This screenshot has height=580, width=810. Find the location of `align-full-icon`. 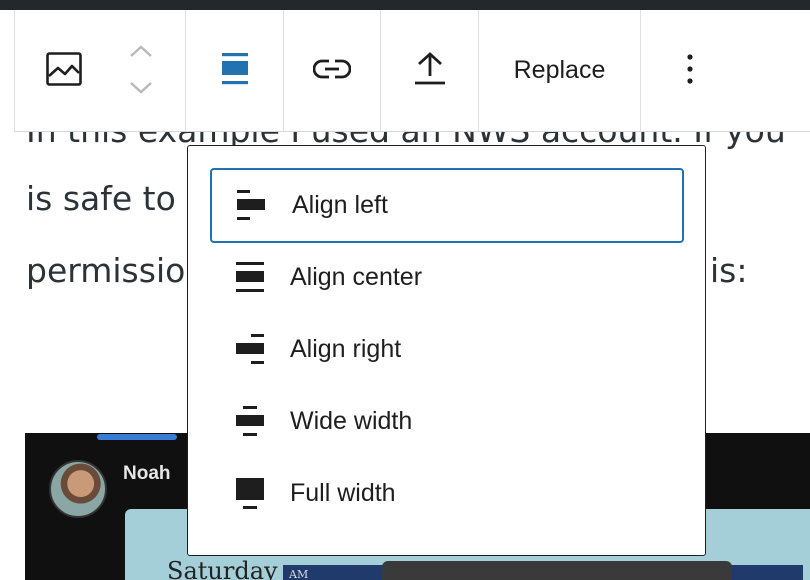

align-full-icon is located at coordinates (250, 493).